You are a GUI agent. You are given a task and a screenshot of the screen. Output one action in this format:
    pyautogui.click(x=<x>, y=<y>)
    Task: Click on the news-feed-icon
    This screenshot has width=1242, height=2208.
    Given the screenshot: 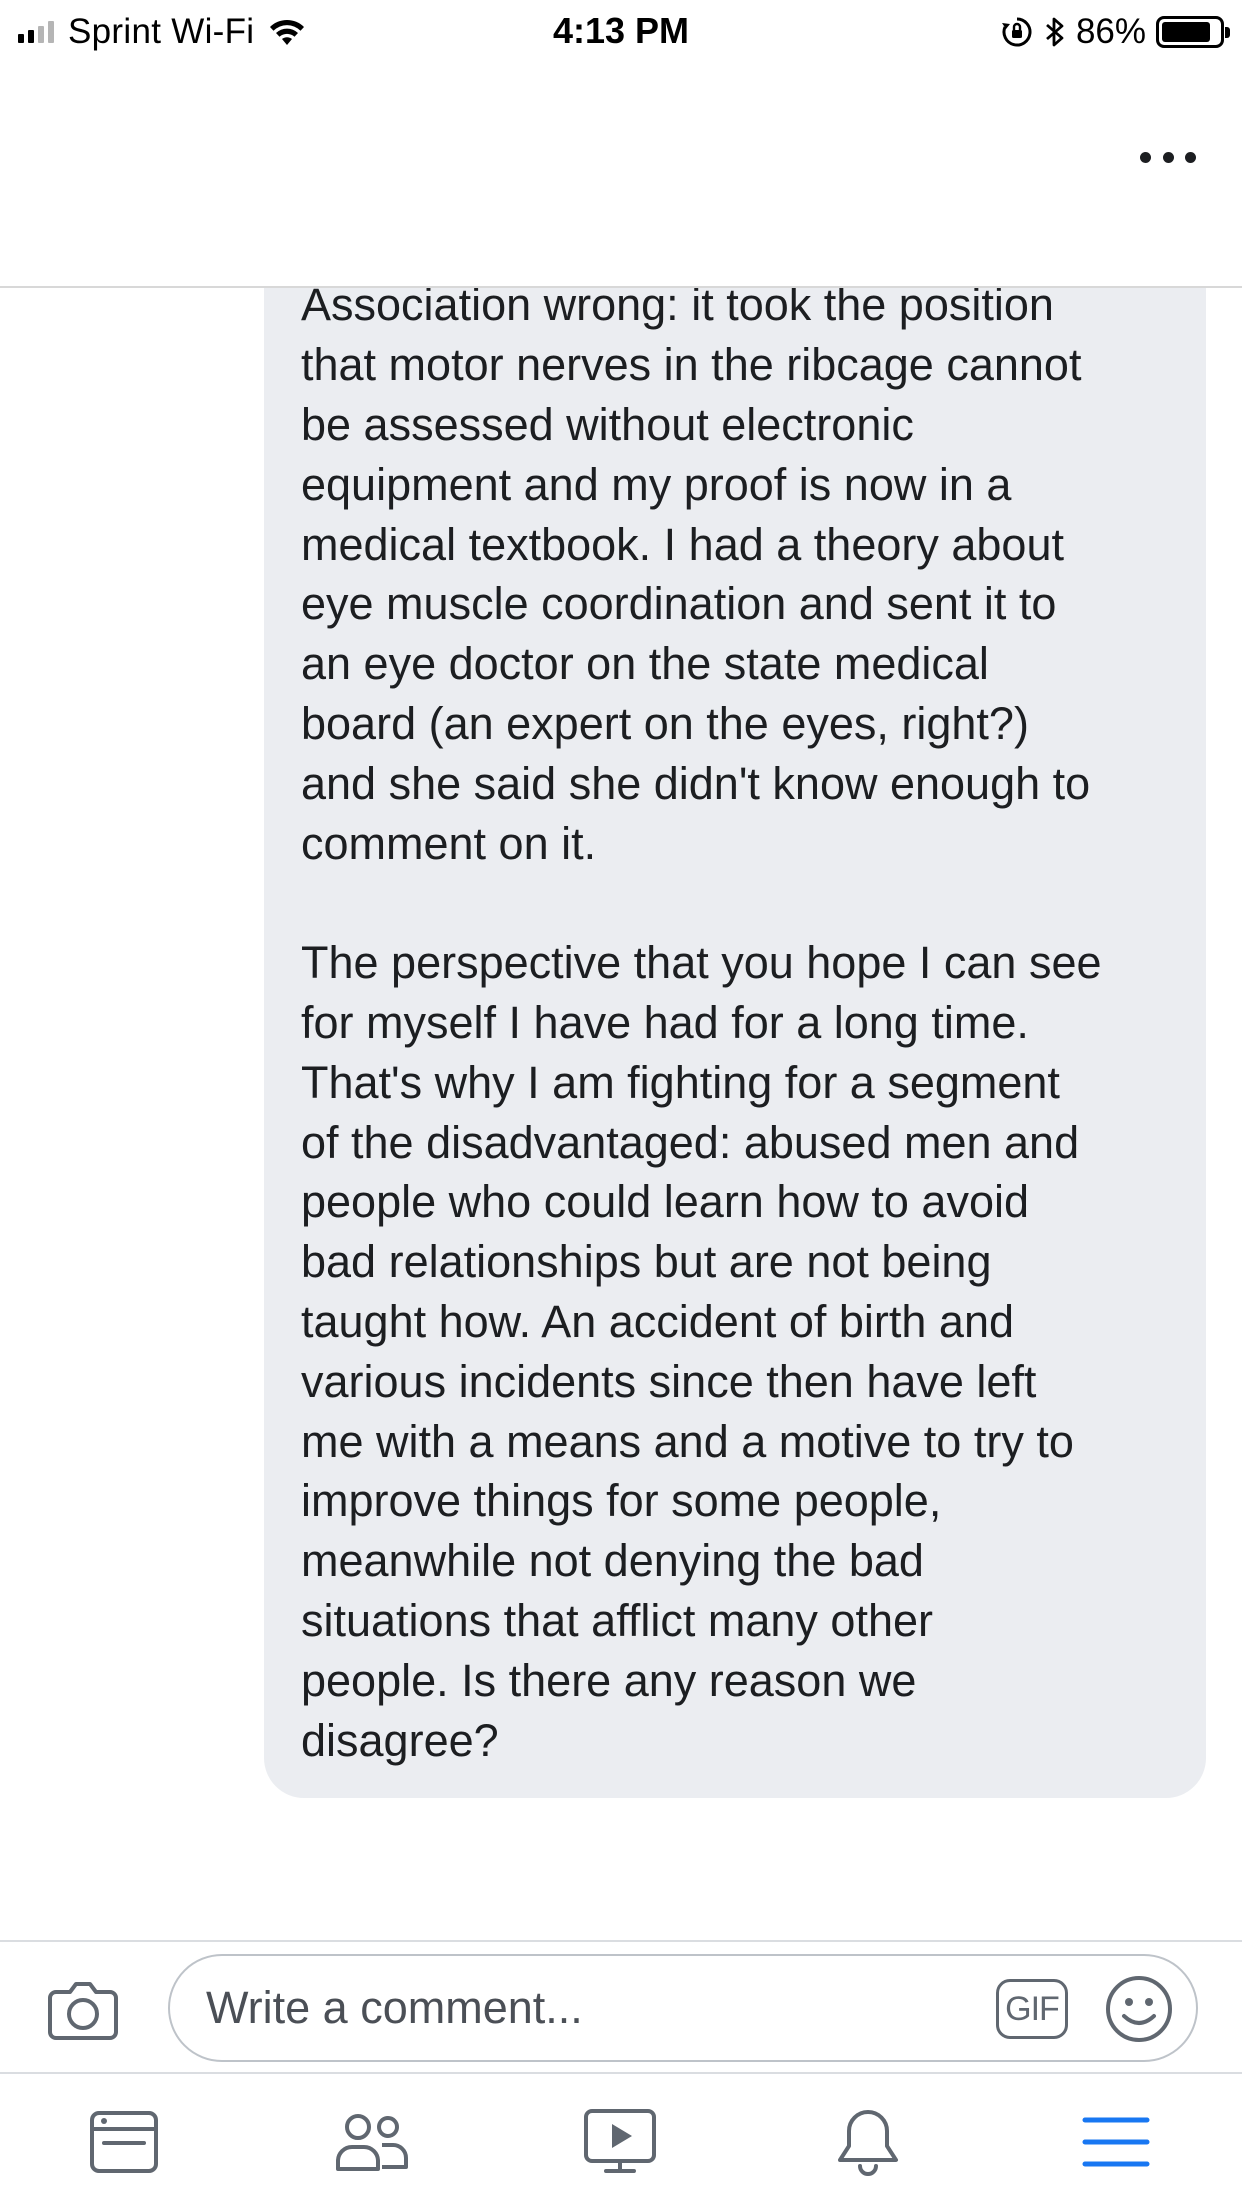 What is the action you would take?
    pyautogui.click(x=124, y=2142)
    